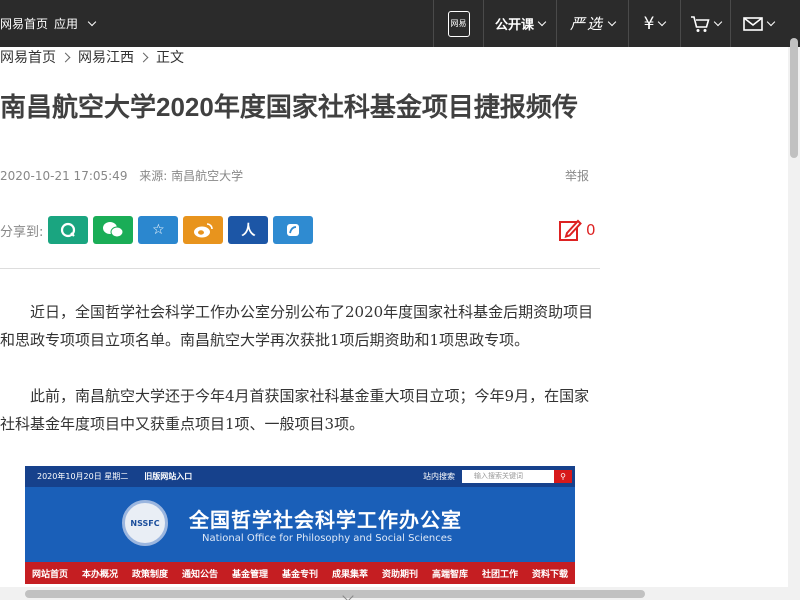 Image resolution: width=800 pixels, height=600 pixels. I want to click on apps-label: 应用, so click(66, 24).